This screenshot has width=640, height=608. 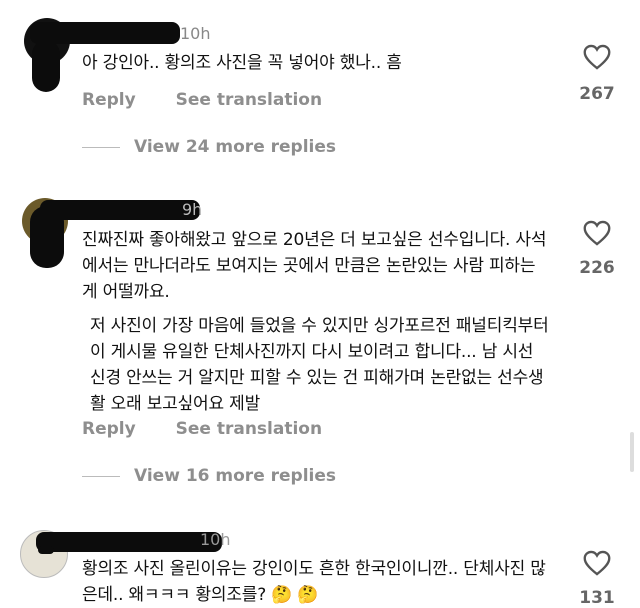 What do you see at coordinates (242, 63) in the screenshot?
I see `comment-line: 아 강인아.. 황의조 사진을 꼭 넣어야 했나.. 흠` at bounding box center [242, 63].